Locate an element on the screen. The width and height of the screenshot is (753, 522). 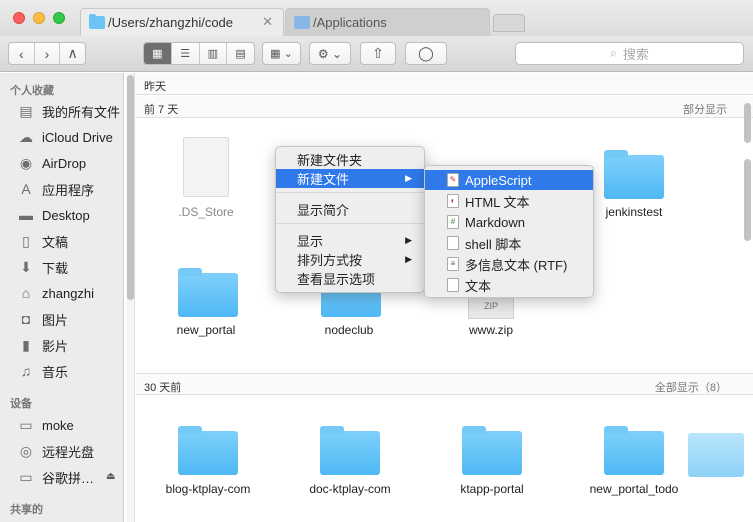
applescript-file-icon: ✎ is located at coordinates (453, 180).